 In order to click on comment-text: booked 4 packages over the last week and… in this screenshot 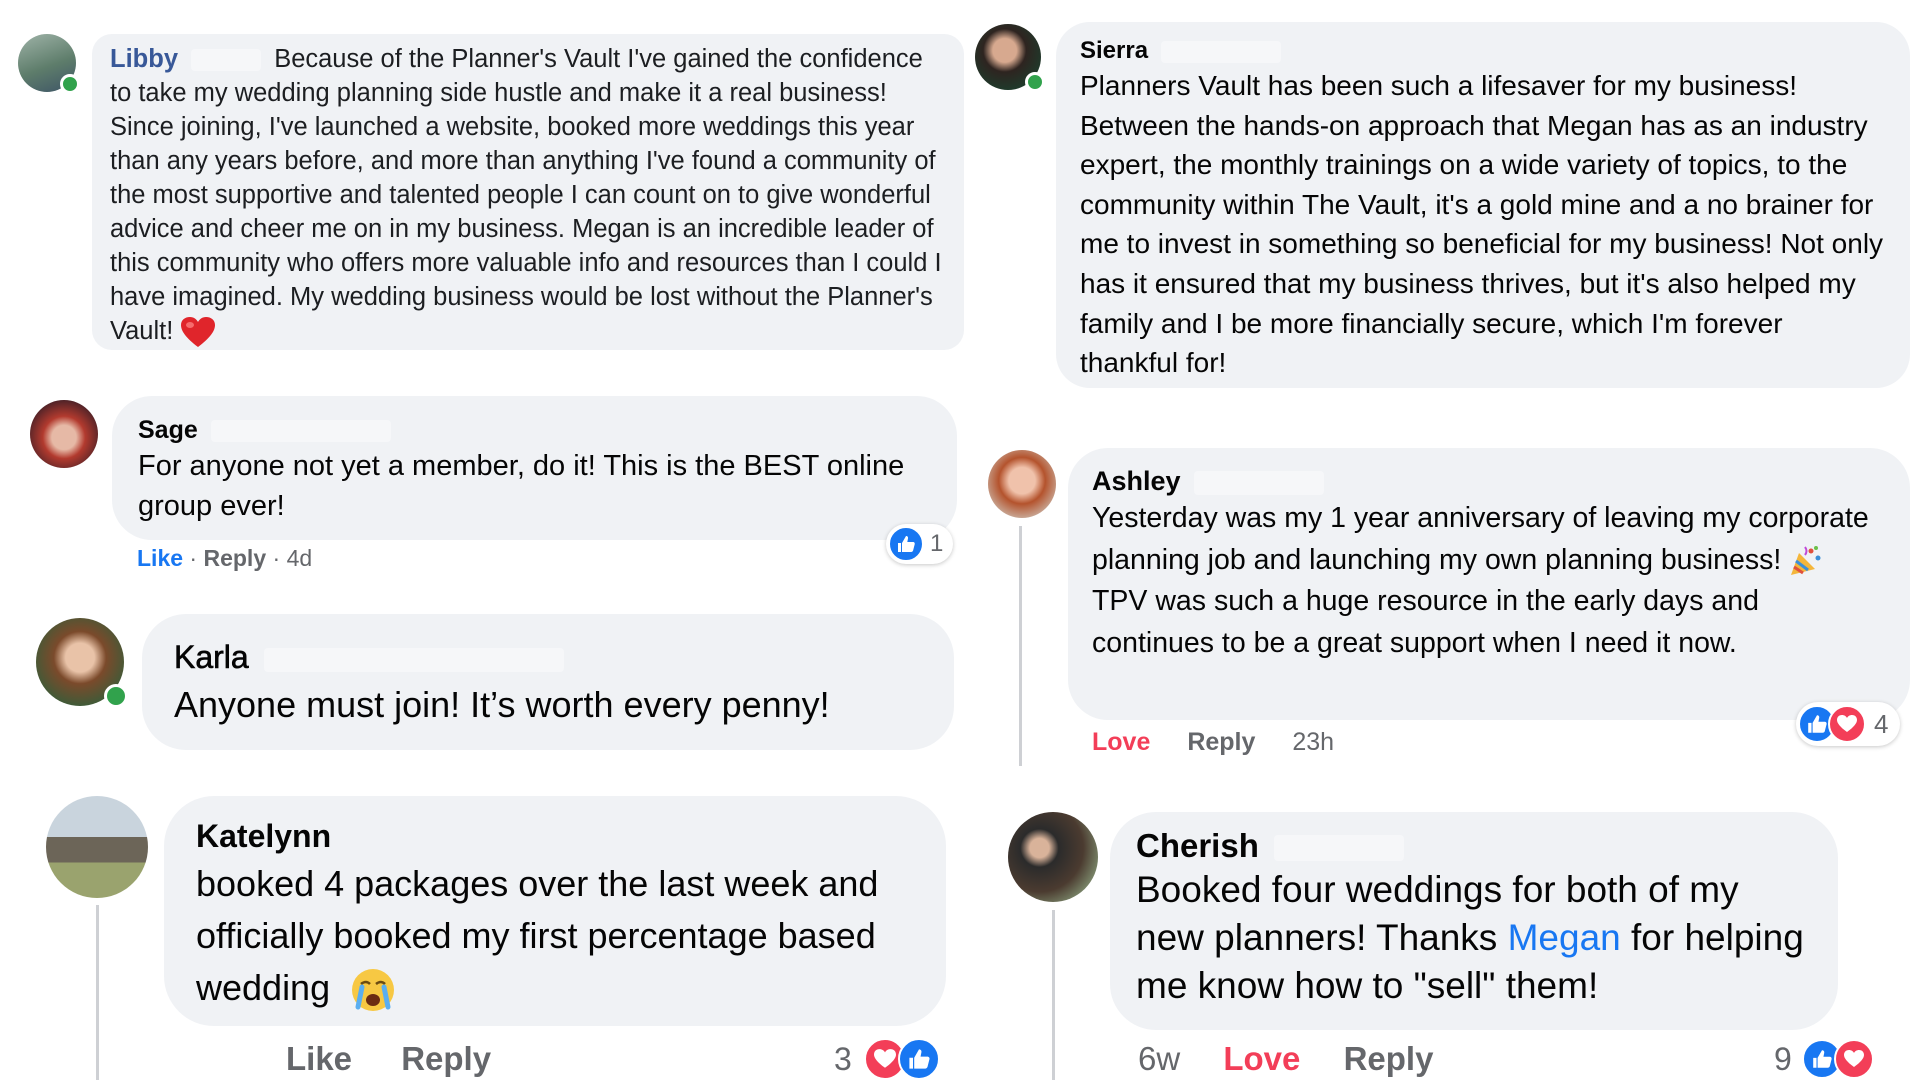, I will do `click(556, 936)`.